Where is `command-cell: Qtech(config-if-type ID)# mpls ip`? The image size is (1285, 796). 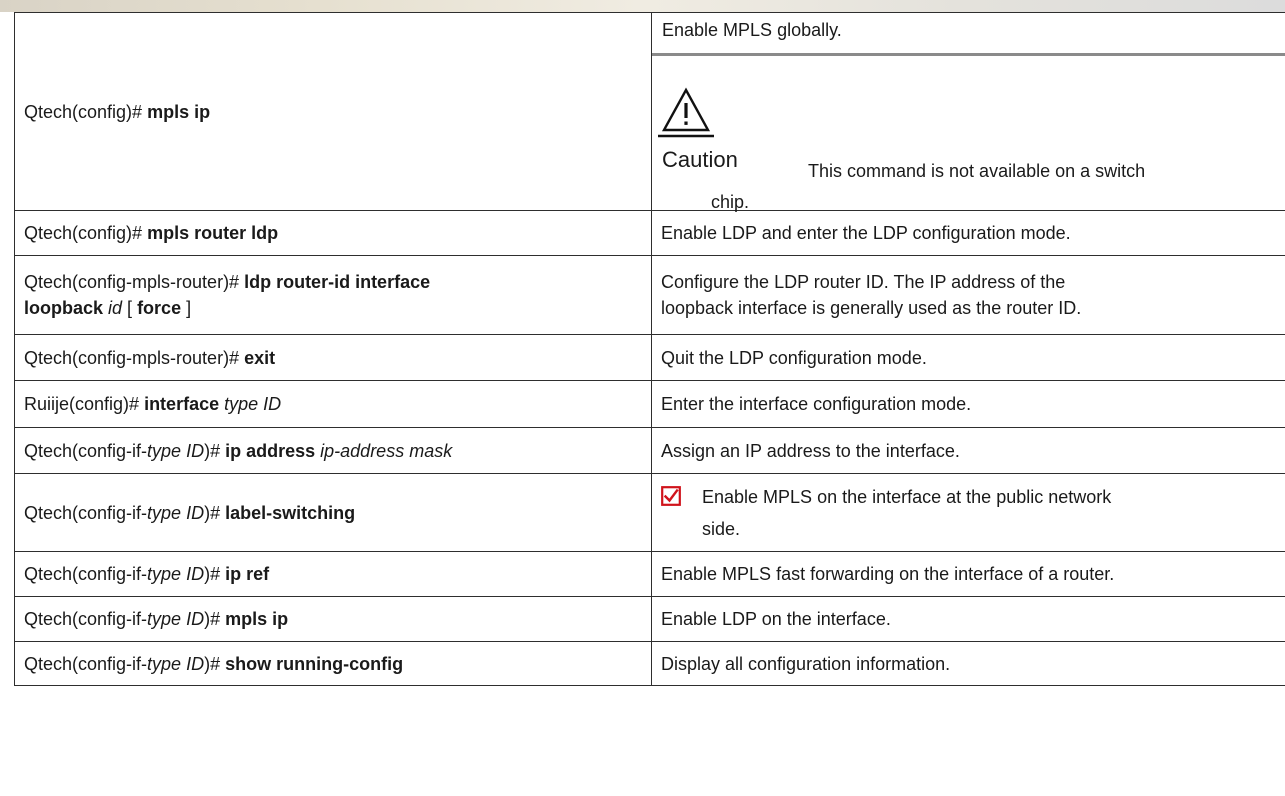 command-cell: Qtech(config-if-type ID)# mpls ip is located at coordinates (333, 619).